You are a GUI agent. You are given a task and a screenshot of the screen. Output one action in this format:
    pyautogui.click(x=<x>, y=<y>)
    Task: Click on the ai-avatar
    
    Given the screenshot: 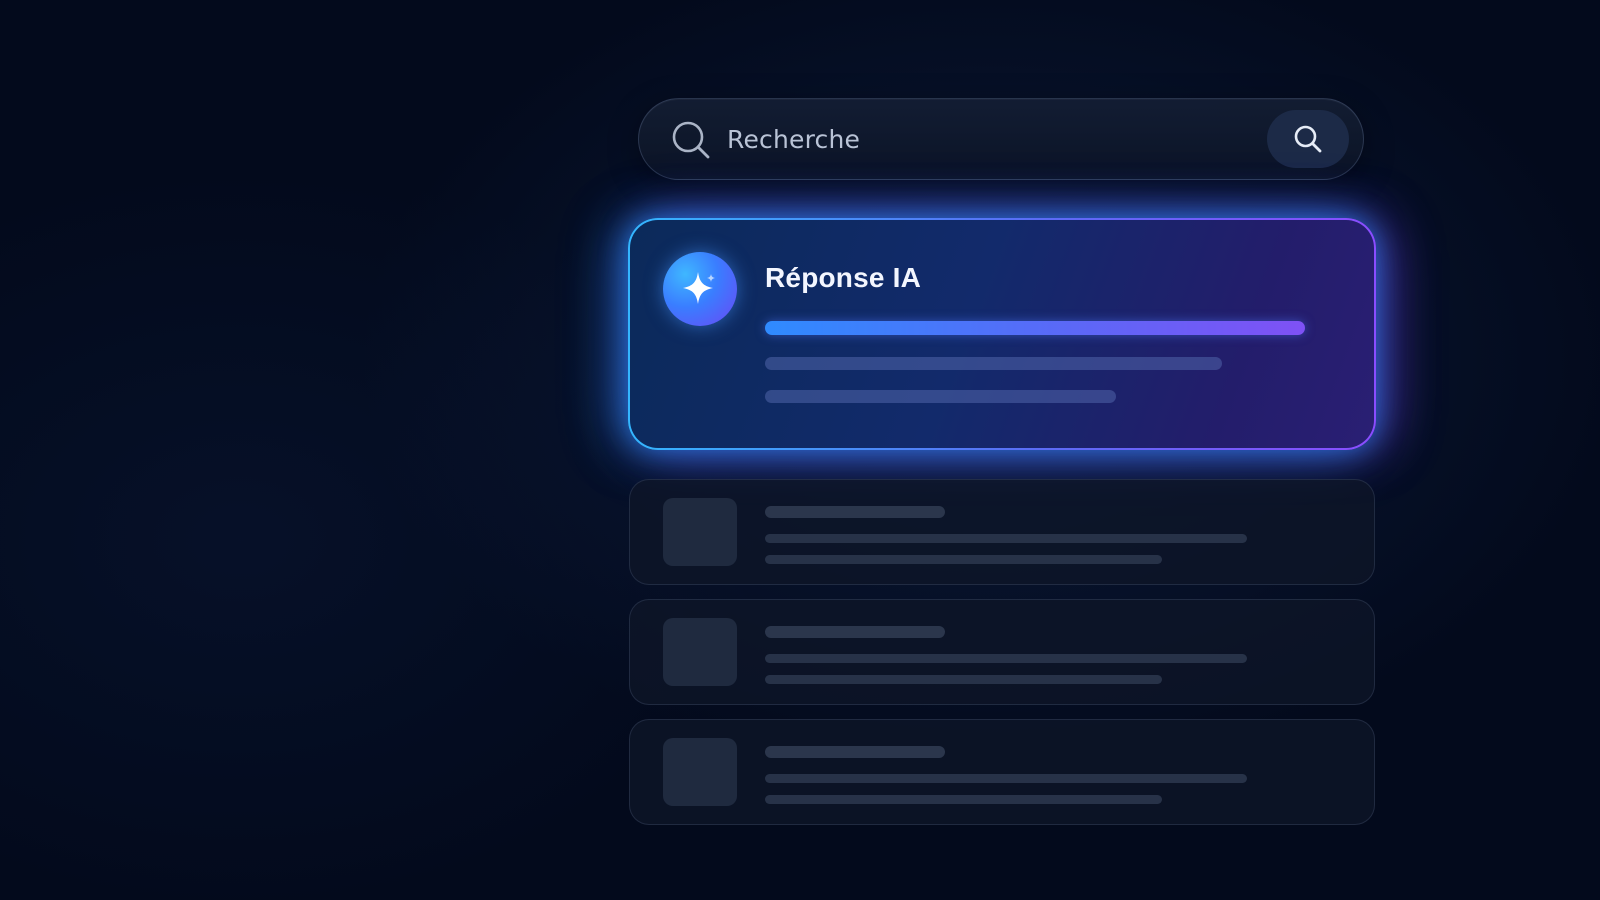 What is the action you would take?
    pyautogui.click(x=700, y=289)
    